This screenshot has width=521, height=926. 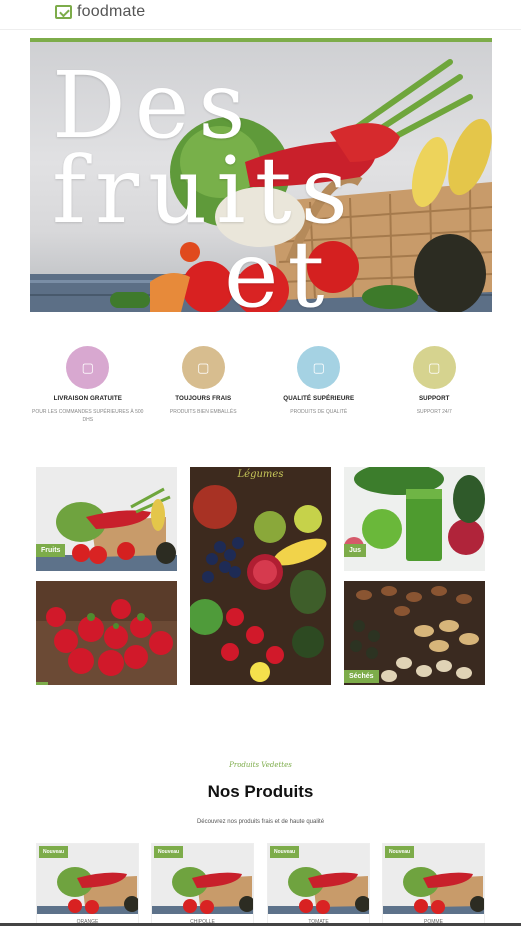 What do you see at coordinates (279, 266) in the screenshot?
I see `hero-title-line2: et` at bounding box center [279, 266].